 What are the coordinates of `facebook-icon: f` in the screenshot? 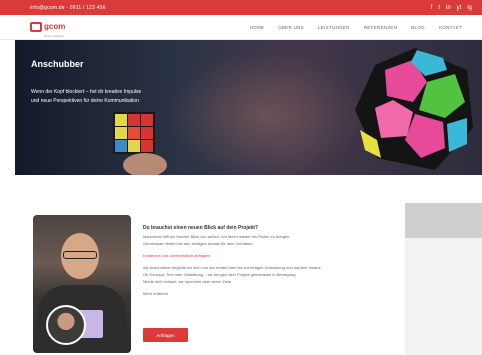 It's located at (432, 8).